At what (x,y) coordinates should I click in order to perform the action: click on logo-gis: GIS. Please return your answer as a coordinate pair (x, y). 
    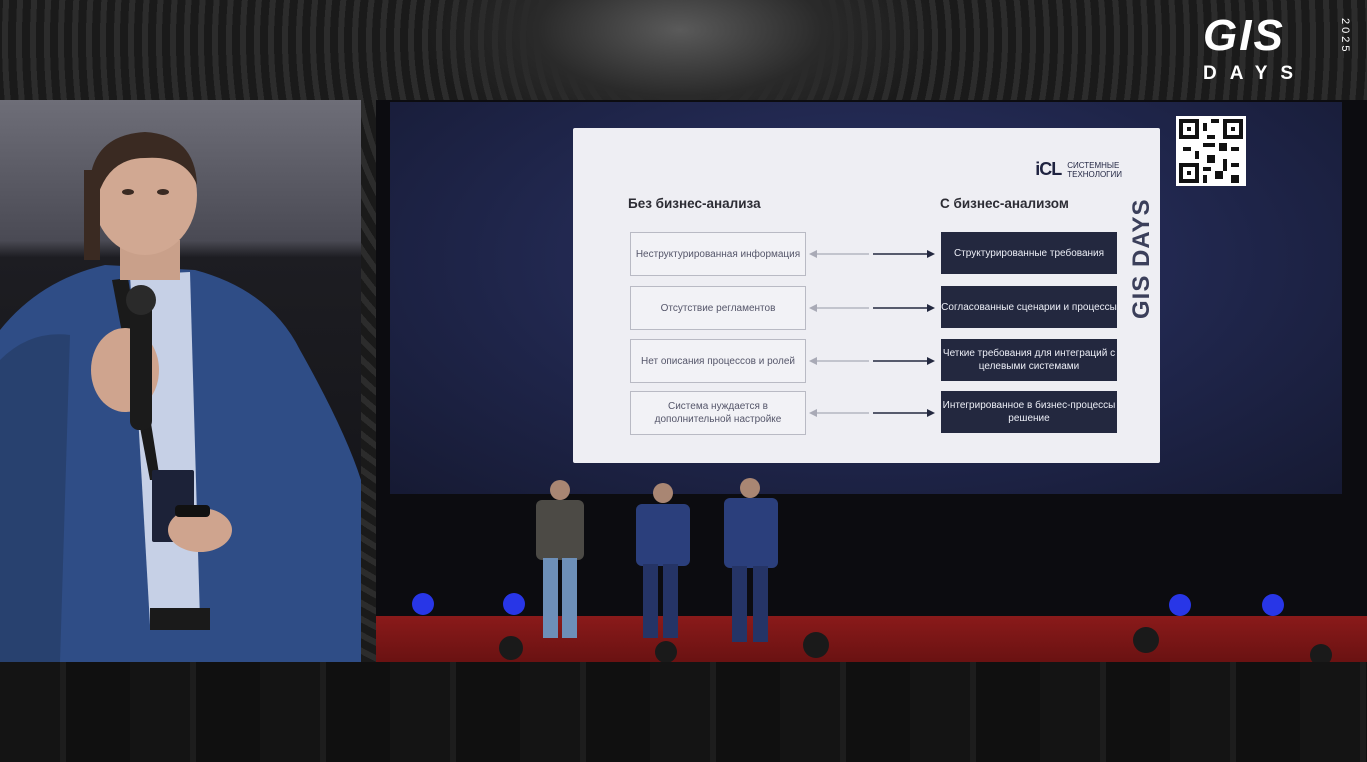
    Looking at the image, I should click on (1244, 35).